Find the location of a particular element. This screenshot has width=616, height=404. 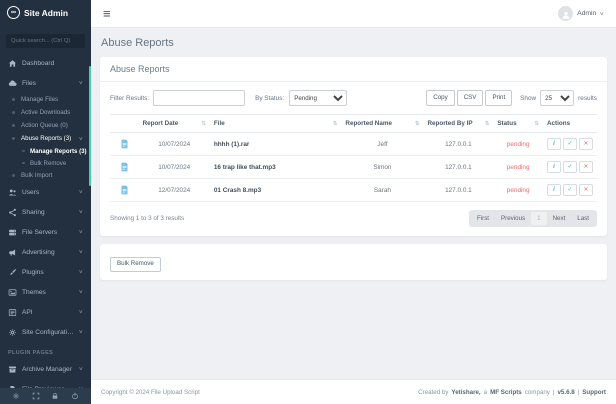

reported-name-cell: Simon is located at coordinates (382, 167).